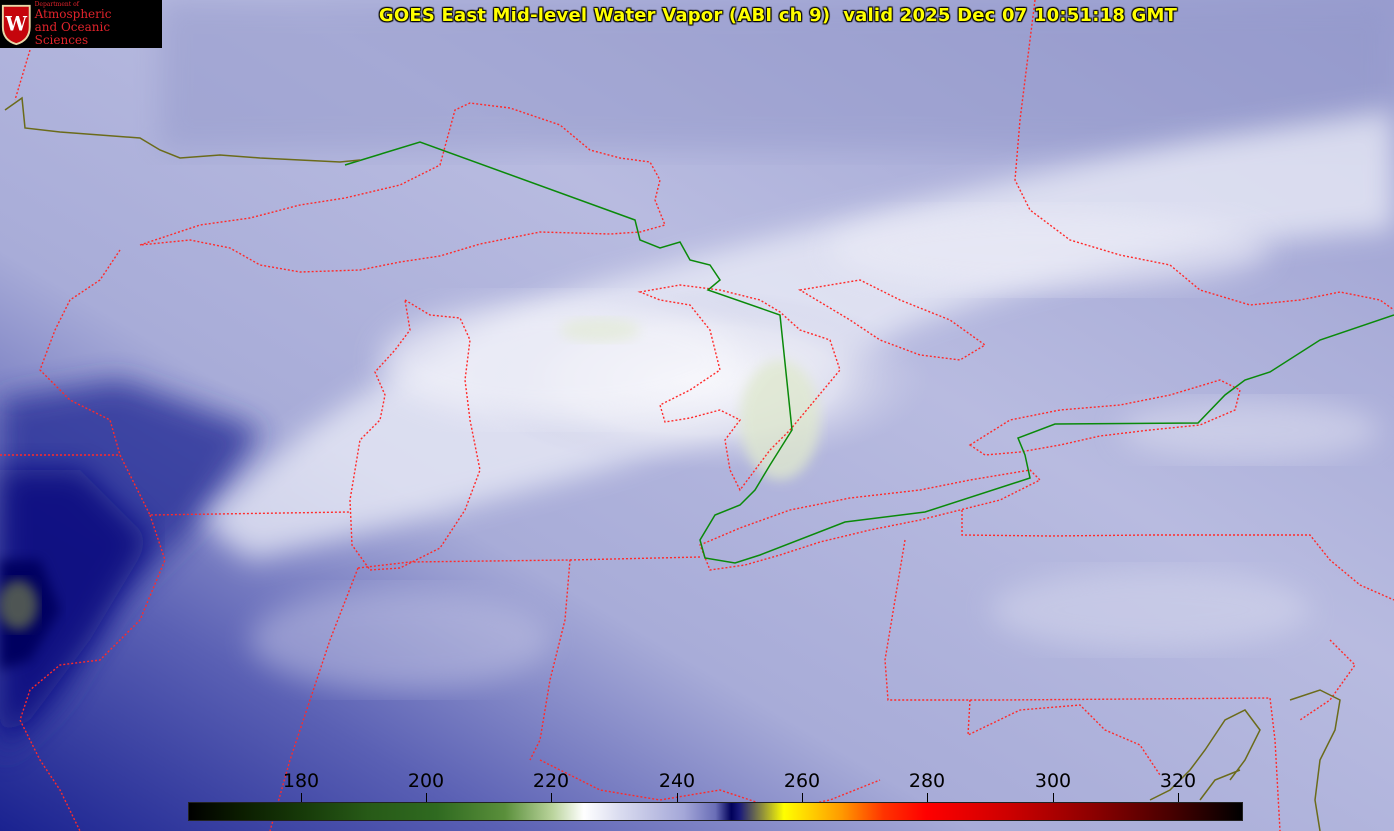 Image resolution: width=1394 pixels, height=831 pixels. I want to click on colorbar-tick-label: 220, so click(551, 781).